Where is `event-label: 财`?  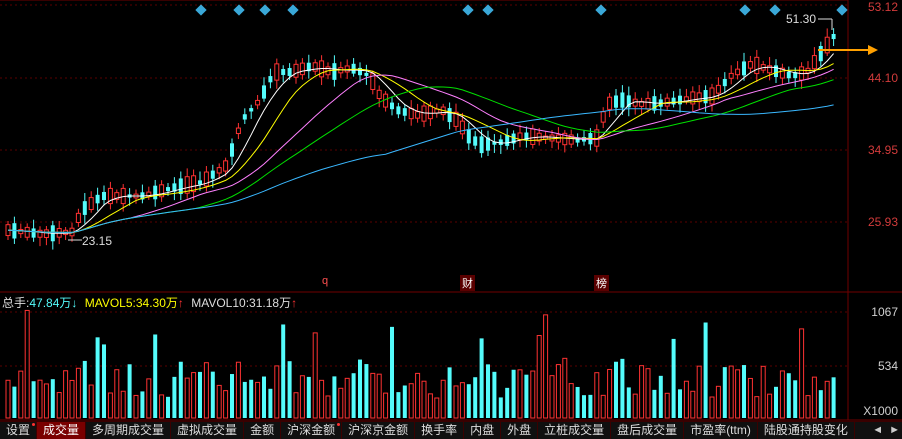
event-label: 财 is located at coordinates (467, 283).